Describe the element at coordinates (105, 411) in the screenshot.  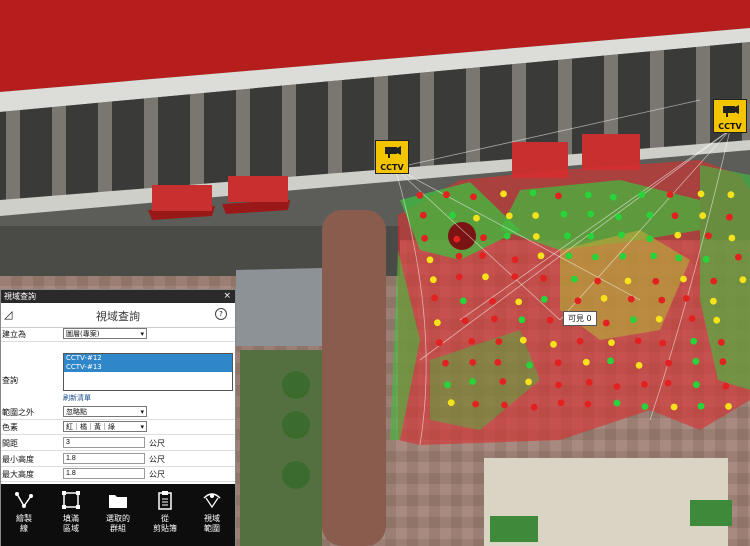
I see `out-of-range-select: 忽略點 ▾` at that location.